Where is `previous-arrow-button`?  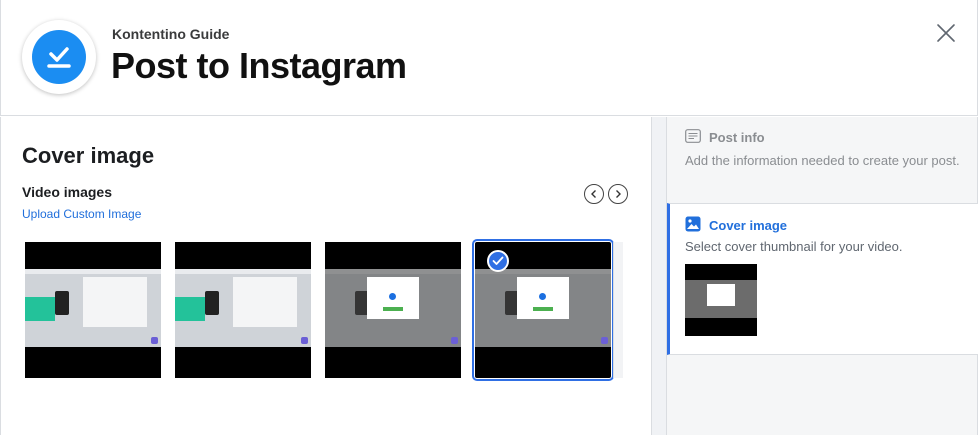 previous-arrow-button is located at coordinates (594, 194).